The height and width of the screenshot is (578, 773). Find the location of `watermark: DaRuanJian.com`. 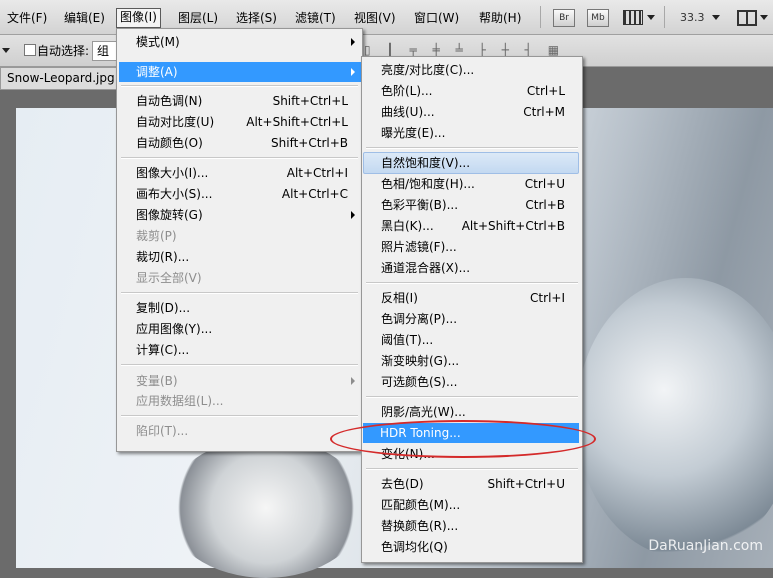

watermark: DaRuanJian.com is located at coordinates (705, 546).